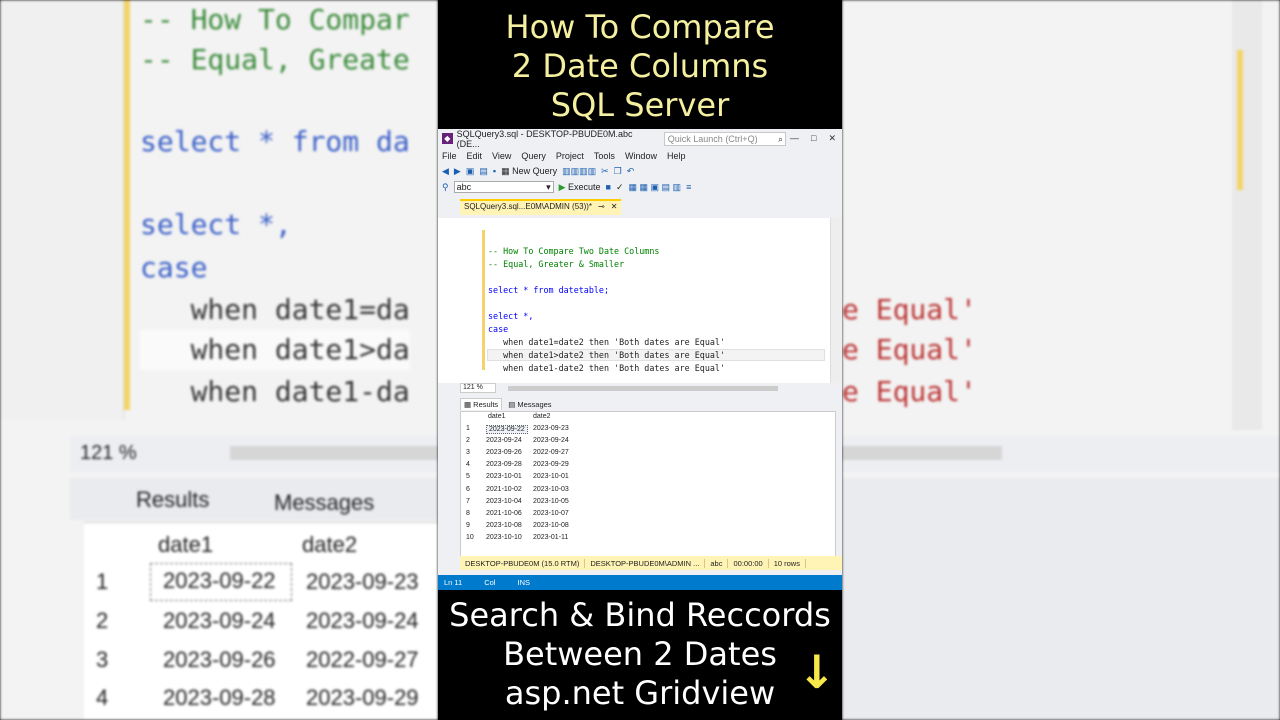  I want to click on close-button: ✕, so click(832, 138).